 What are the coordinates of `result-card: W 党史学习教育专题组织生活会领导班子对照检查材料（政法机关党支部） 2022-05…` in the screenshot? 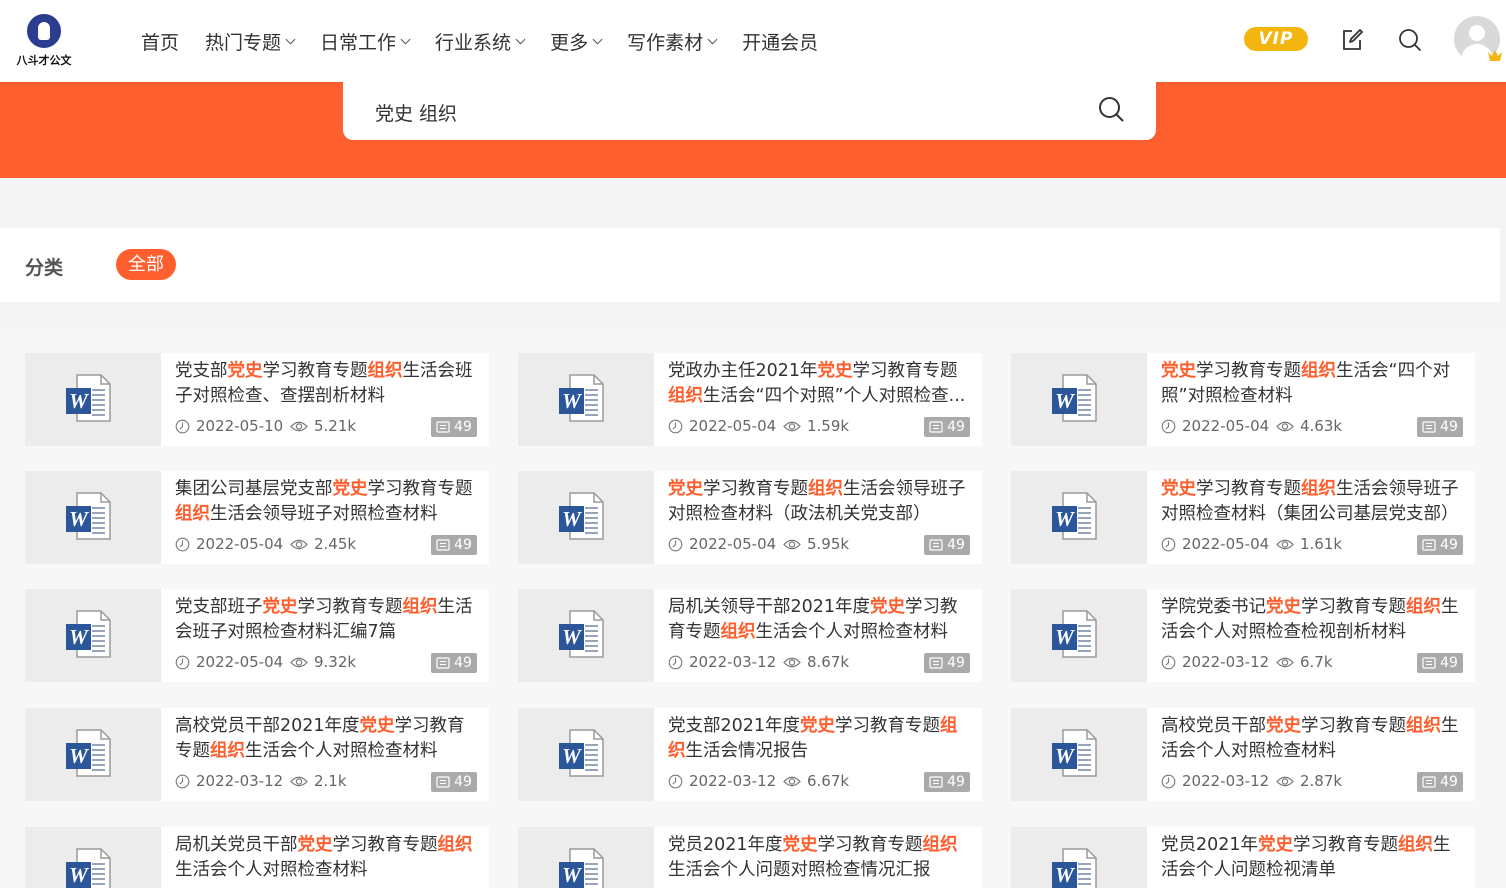 It's located at (750, 517).